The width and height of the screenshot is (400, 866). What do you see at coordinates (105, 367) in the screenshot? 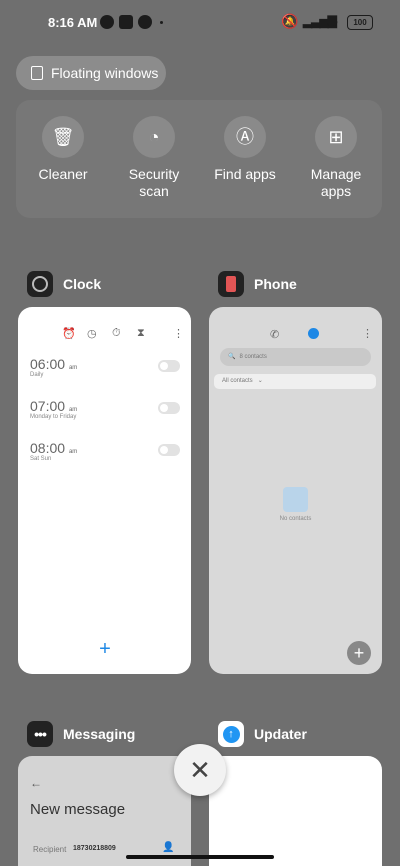
I see `alarm-item: 06:00 am Daily` at bounding box center [105, 367].